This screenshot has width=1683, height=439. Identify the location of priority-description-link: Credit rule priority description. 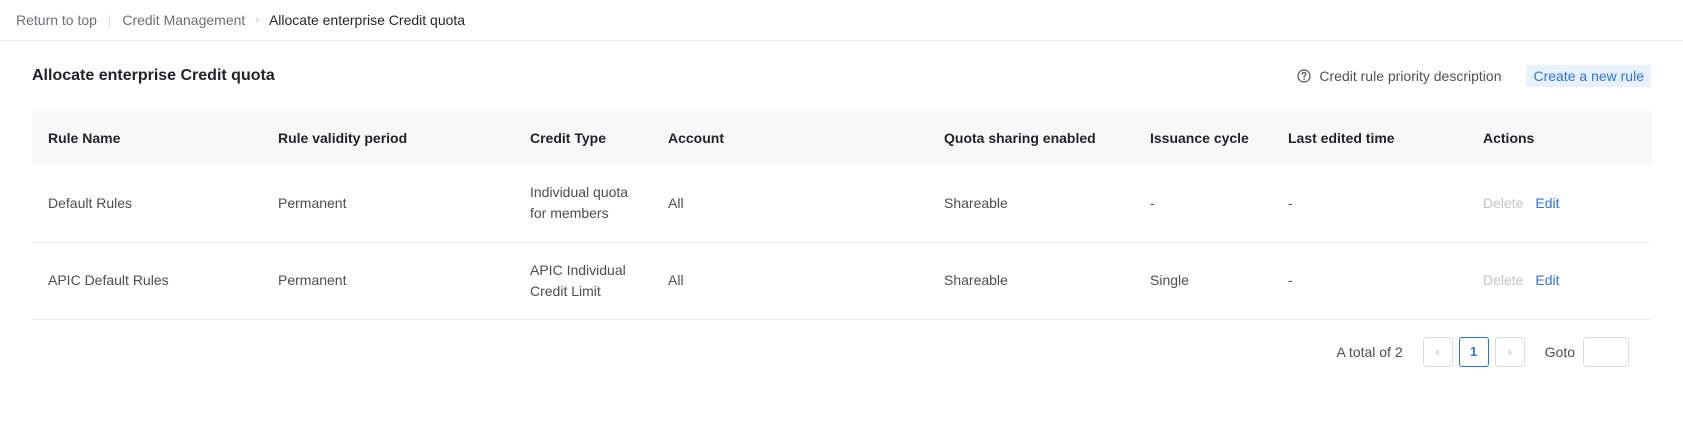
(1399, 76).